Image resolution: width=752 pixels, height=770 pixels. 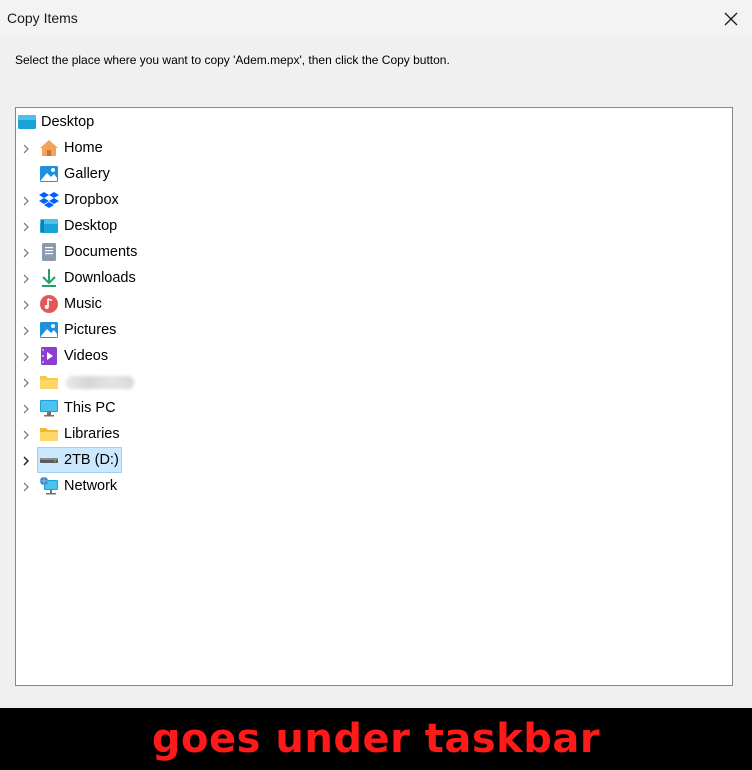 I want to click on tree-item-label: Pictures, so click(x=90, y=330).